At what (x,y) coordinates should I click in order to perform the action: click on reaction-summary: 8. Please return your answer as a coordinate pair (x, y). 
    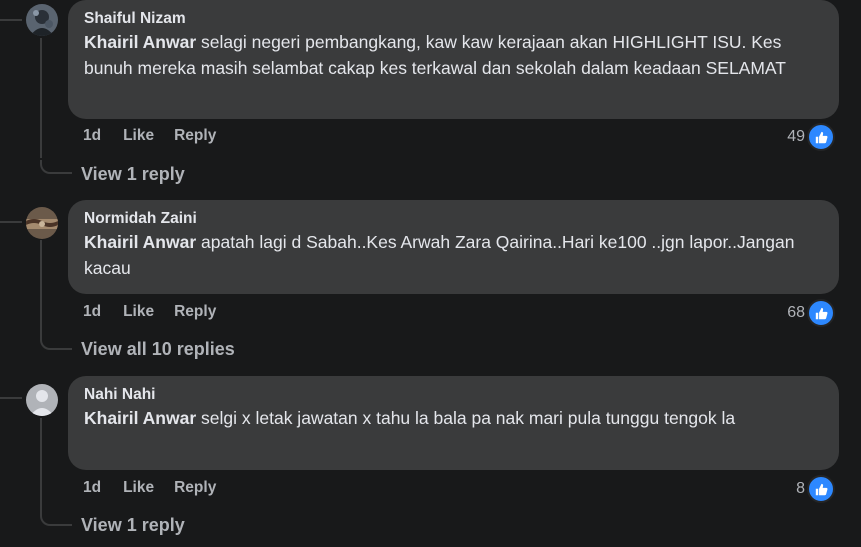
    Looking at the image, I should click on (815, 489).